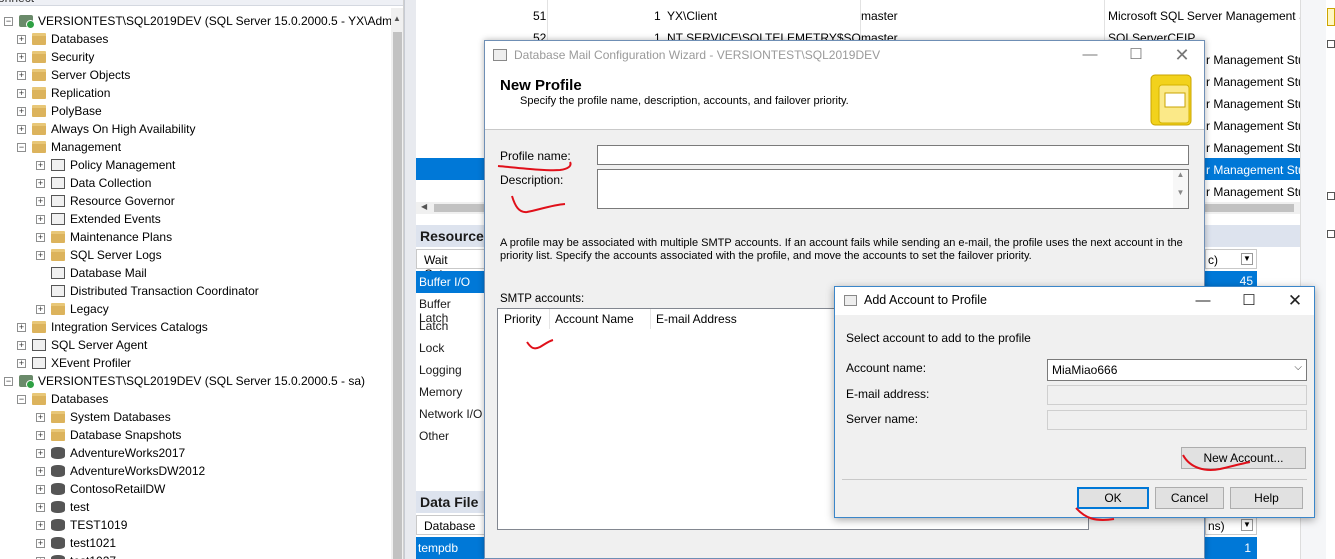  I want to click on tree-node: + Extended Events, so click(98, 219).